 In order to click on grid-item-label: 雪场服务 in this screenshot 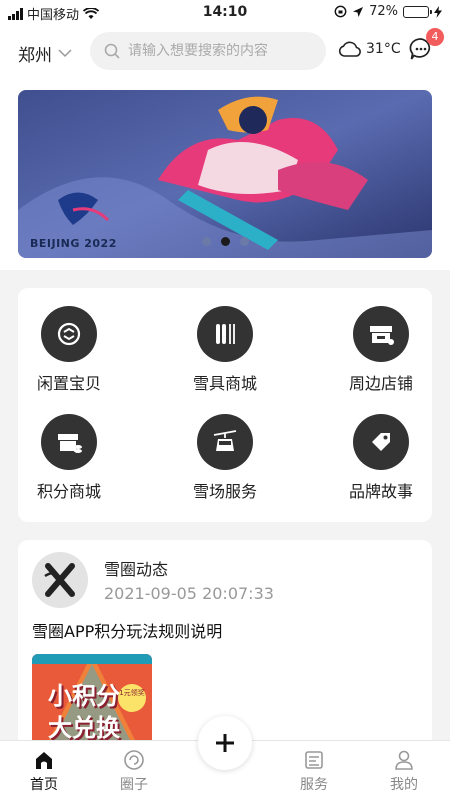, I will do `click(224, 491)`.